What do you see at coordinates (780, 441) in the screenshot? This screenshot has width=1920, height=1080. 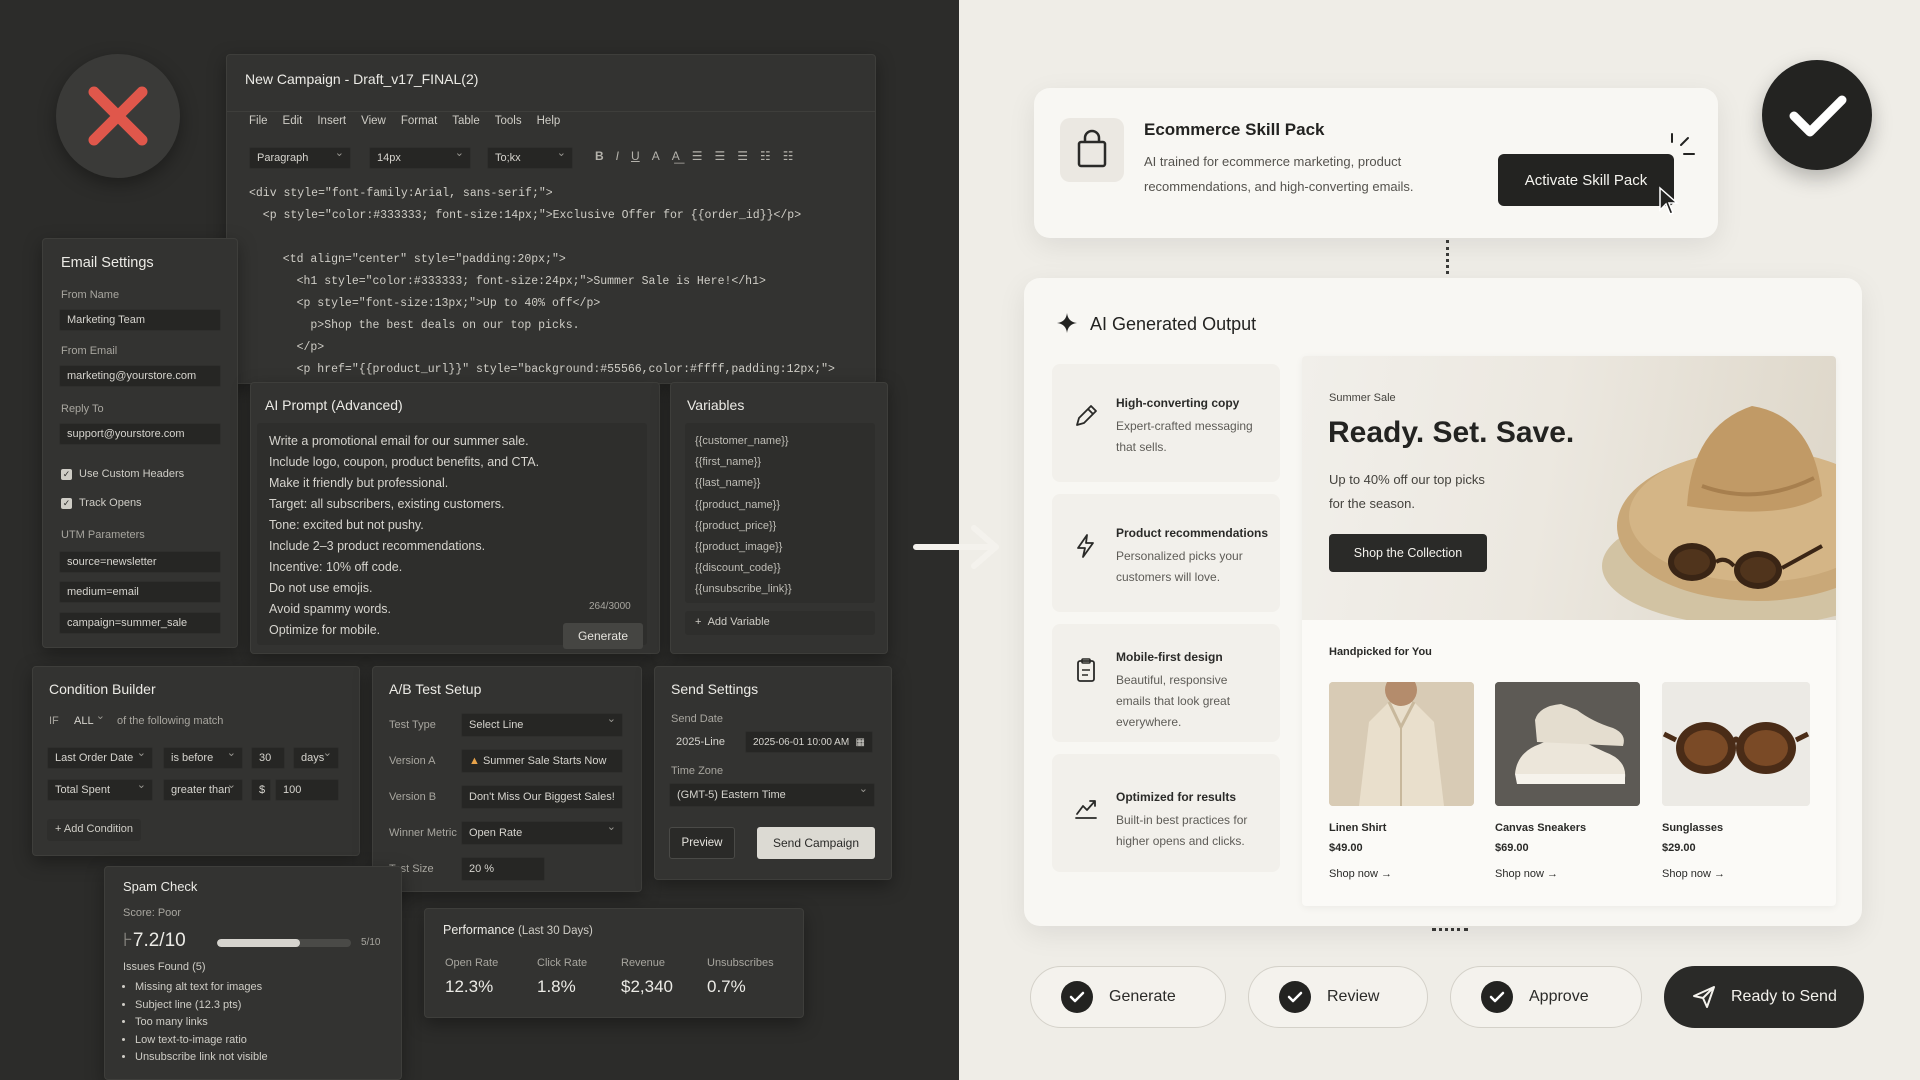 I see `variable-item: {{customer_name}}` at bounding box center [780, 441].